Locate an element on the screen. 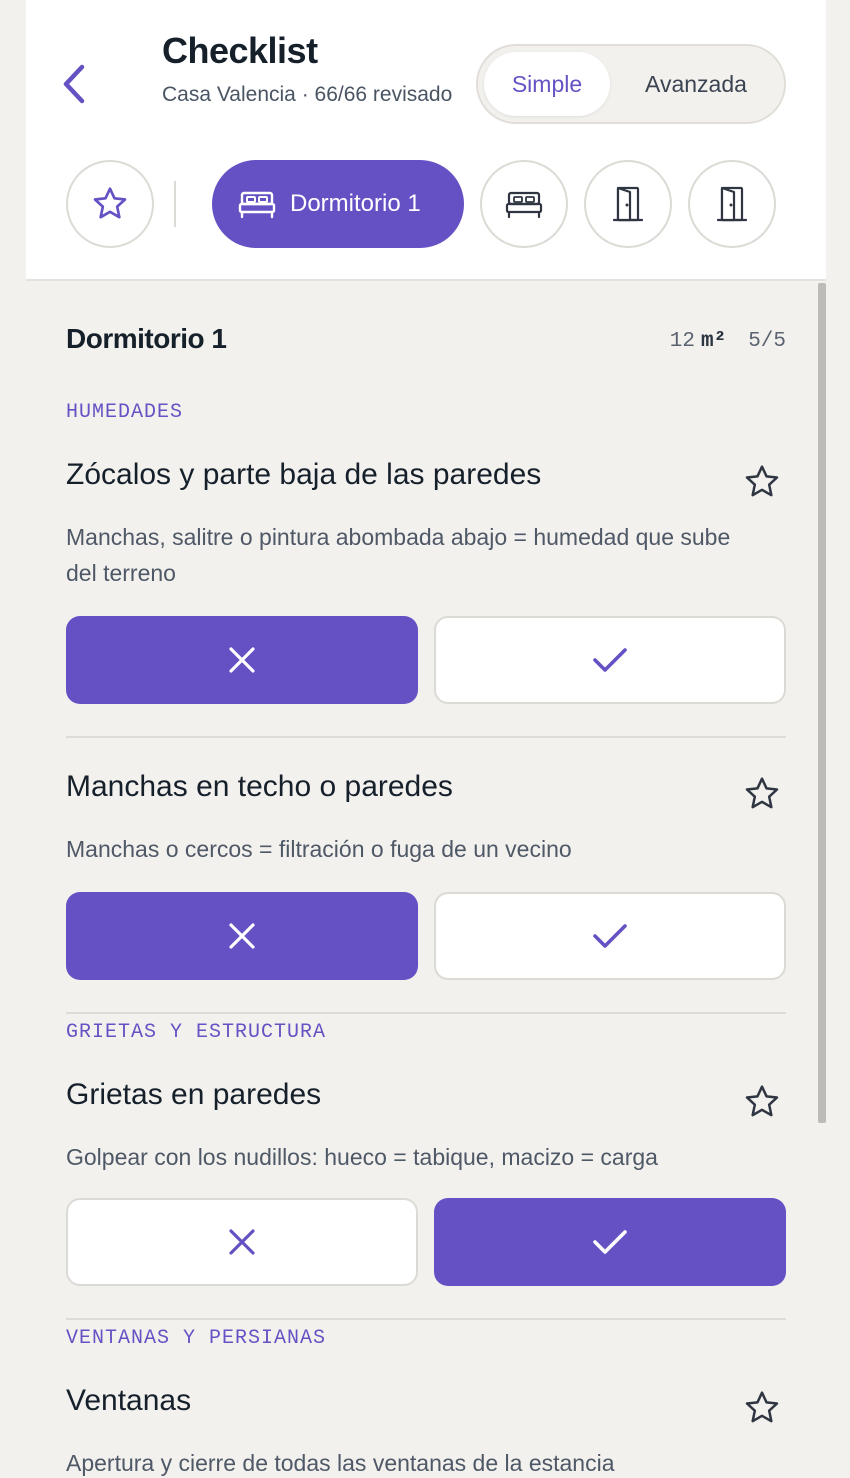 Image resolution: width=850 pixels, height=1478 pixels. mode-avanzada-button: Avanzada is located at coordinates (696, 84).